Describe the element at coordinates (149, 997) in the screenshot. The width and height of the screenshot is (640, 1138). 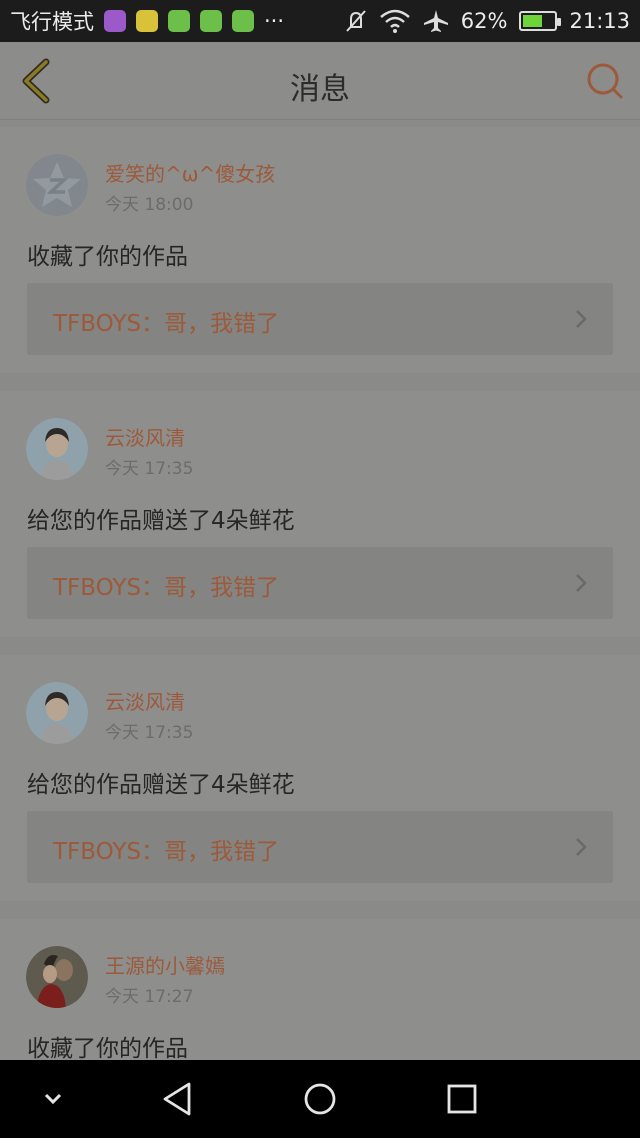
I see `message-time: 今天 17:27` at that location.